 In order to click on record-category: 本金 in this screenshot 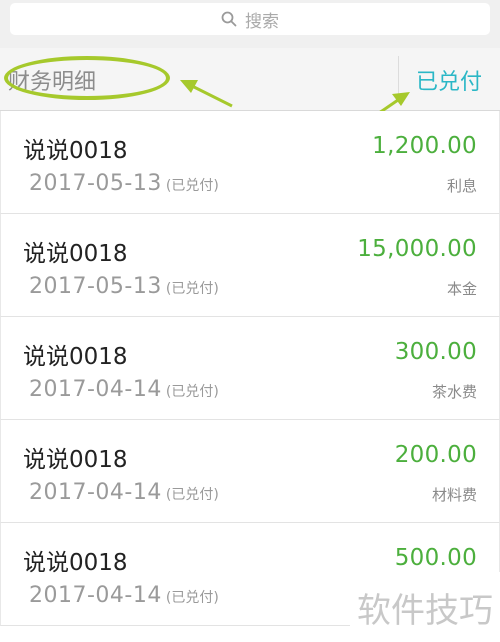, I will do `click(461, 289)`.